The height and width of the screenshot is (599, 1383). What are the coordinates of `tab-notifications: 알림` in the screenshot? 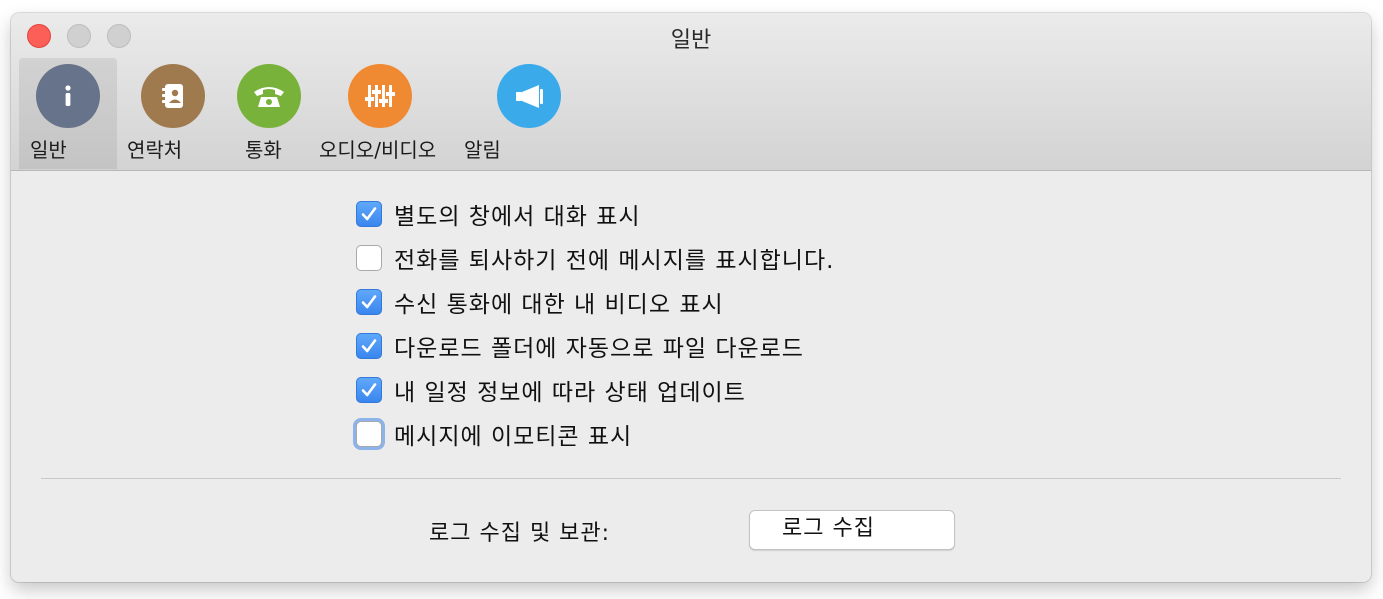 It's located at (512, 113).